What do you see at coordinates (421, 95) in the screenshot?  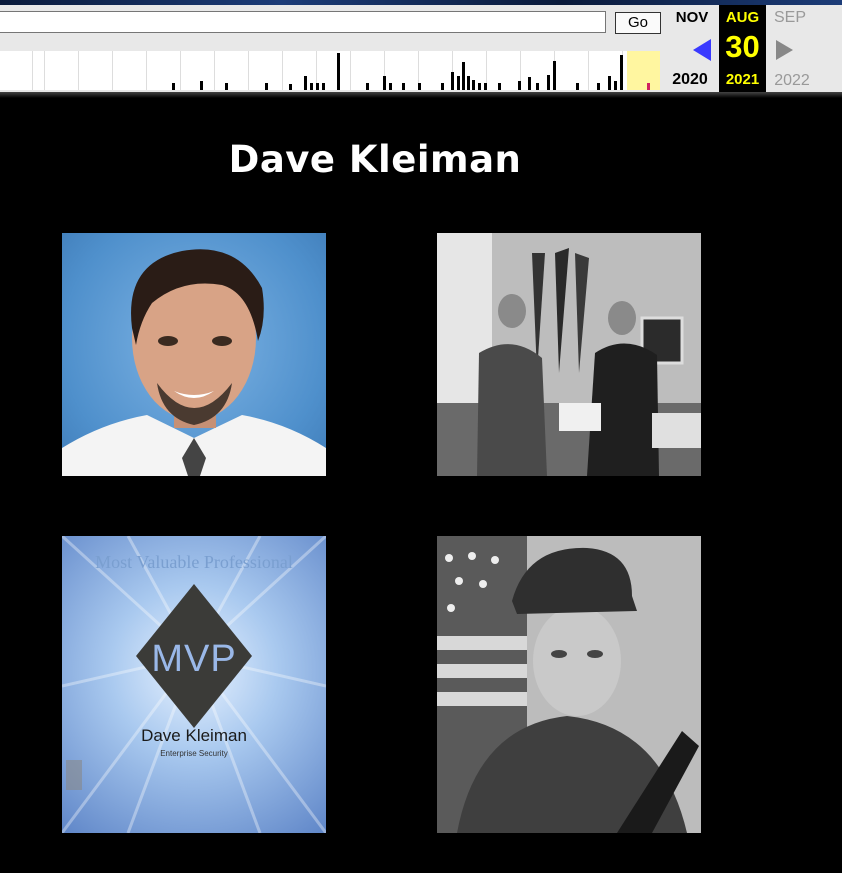 I see `toolbar-shadow` at bounding box center [421, 95].